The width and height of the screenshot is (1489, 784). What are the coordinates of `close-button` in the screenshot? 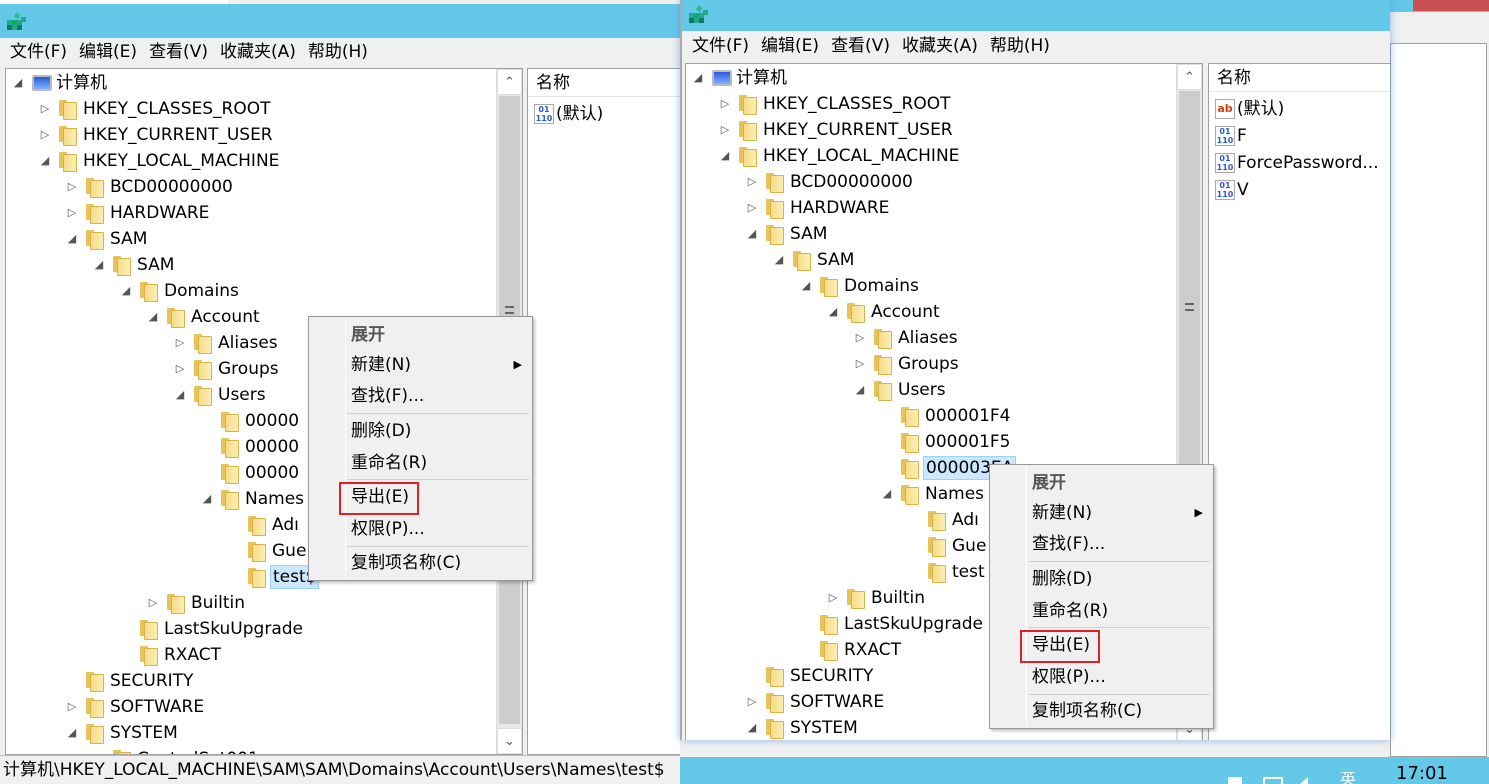 It's located at (1451, 5).